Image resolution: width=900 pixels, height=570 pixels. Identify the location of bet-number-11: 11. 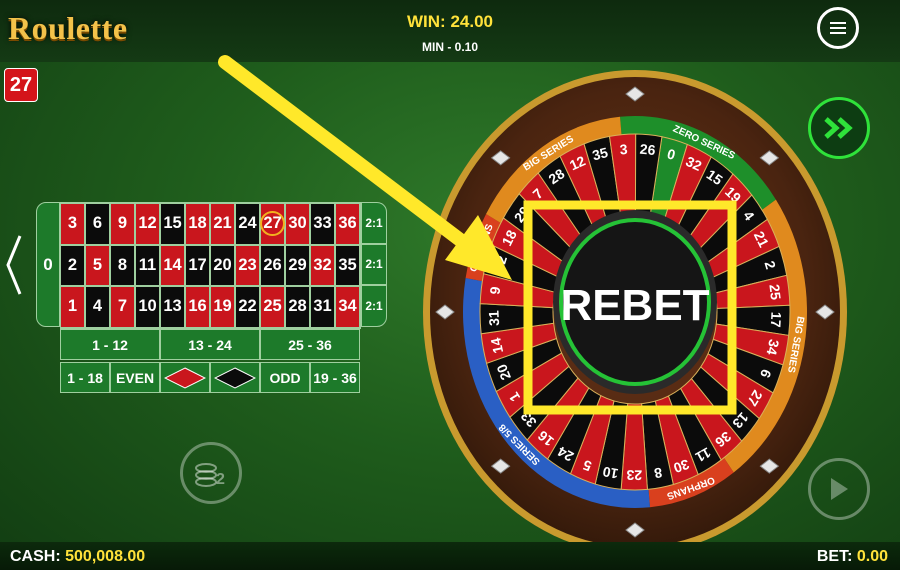
(147, 265).